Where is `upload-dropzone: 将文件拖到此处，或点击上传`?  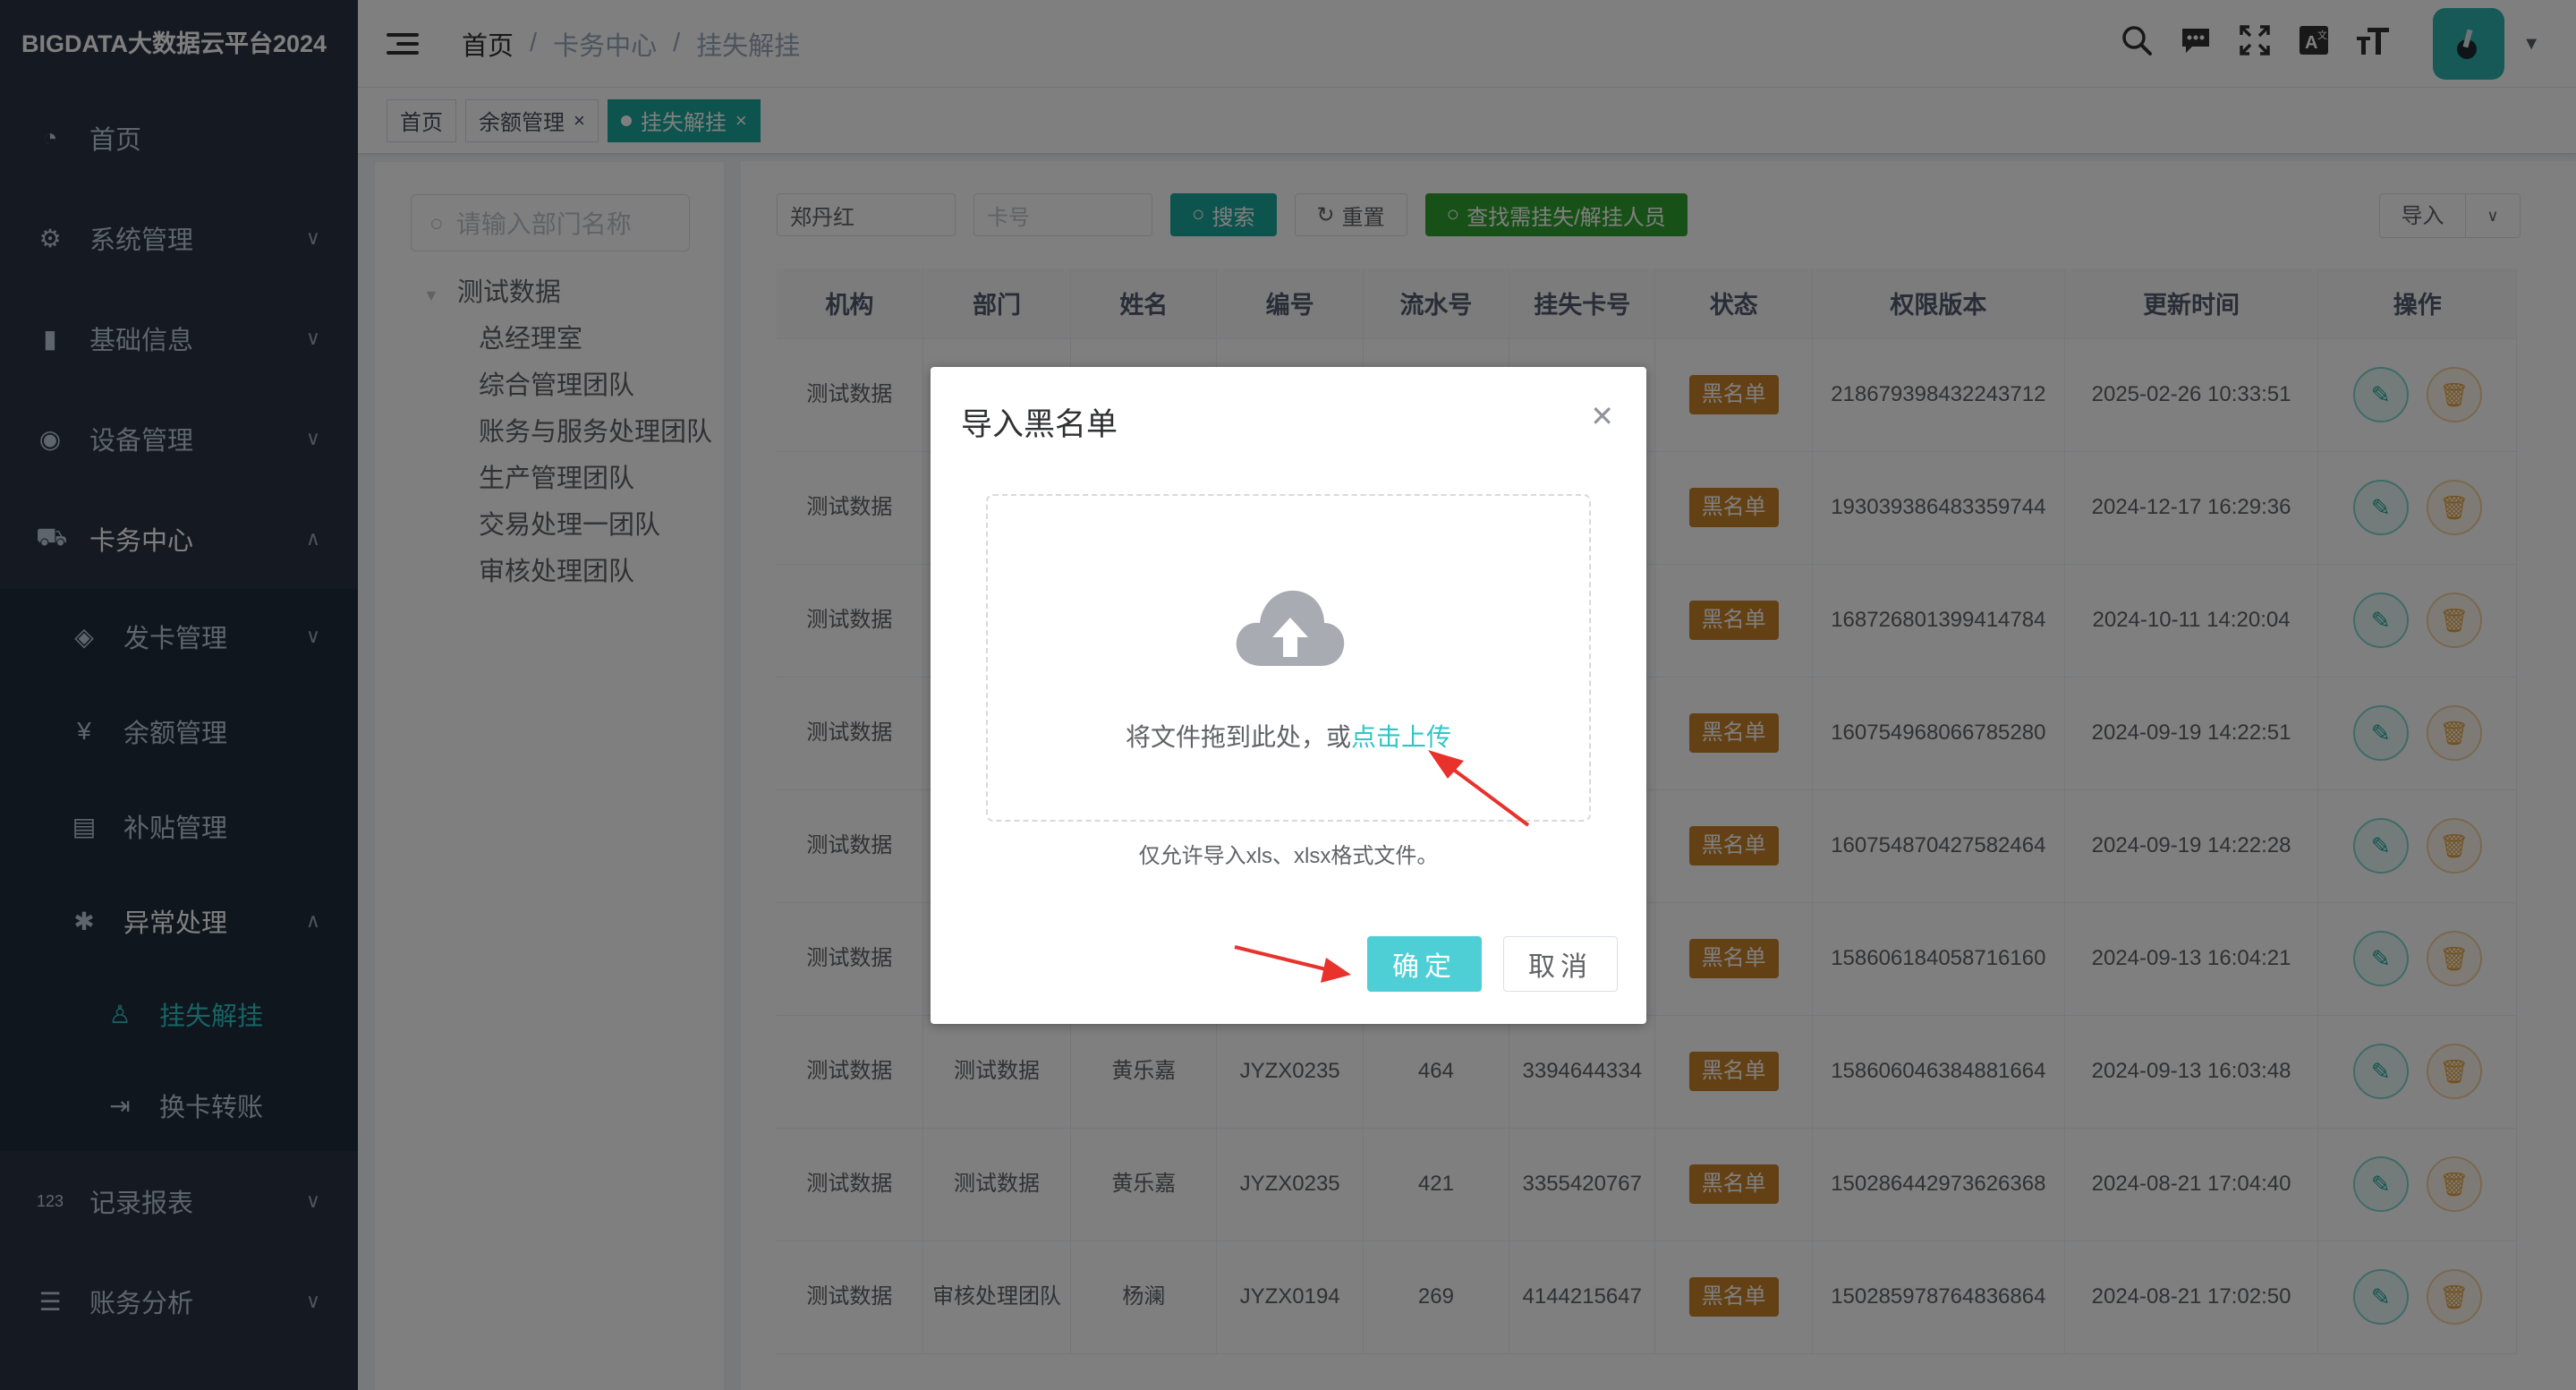 upload-dropzone: 将文件拖到此处，或点击上传 is located at coordinates (1288, 658).